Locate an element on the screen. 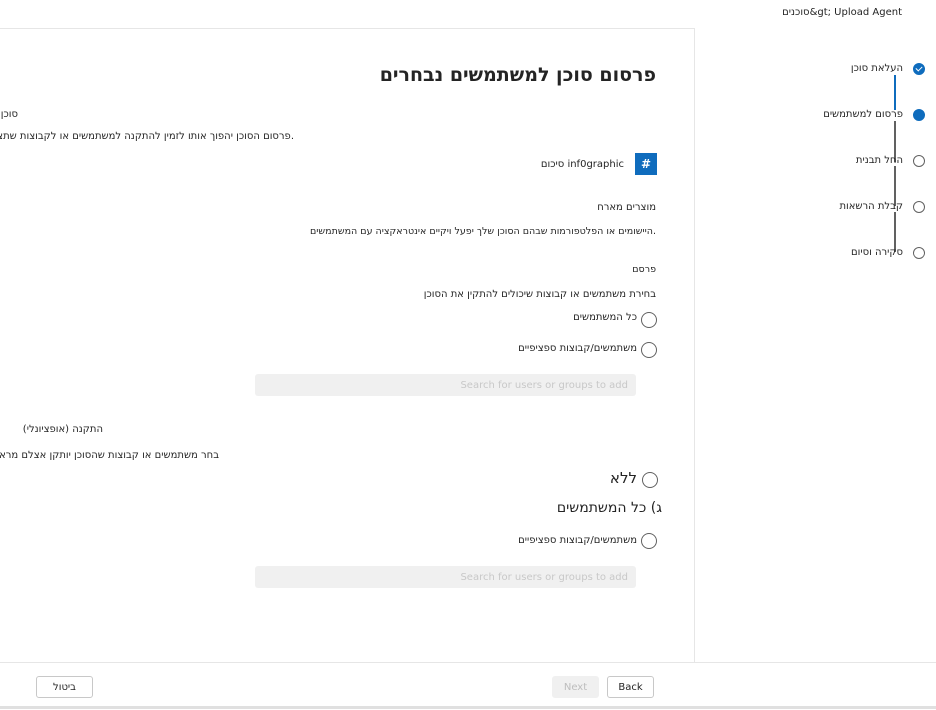 The width and height of the screenshot is (936, 710). agent-hash-icon: # is located at coordinates (646, 164).